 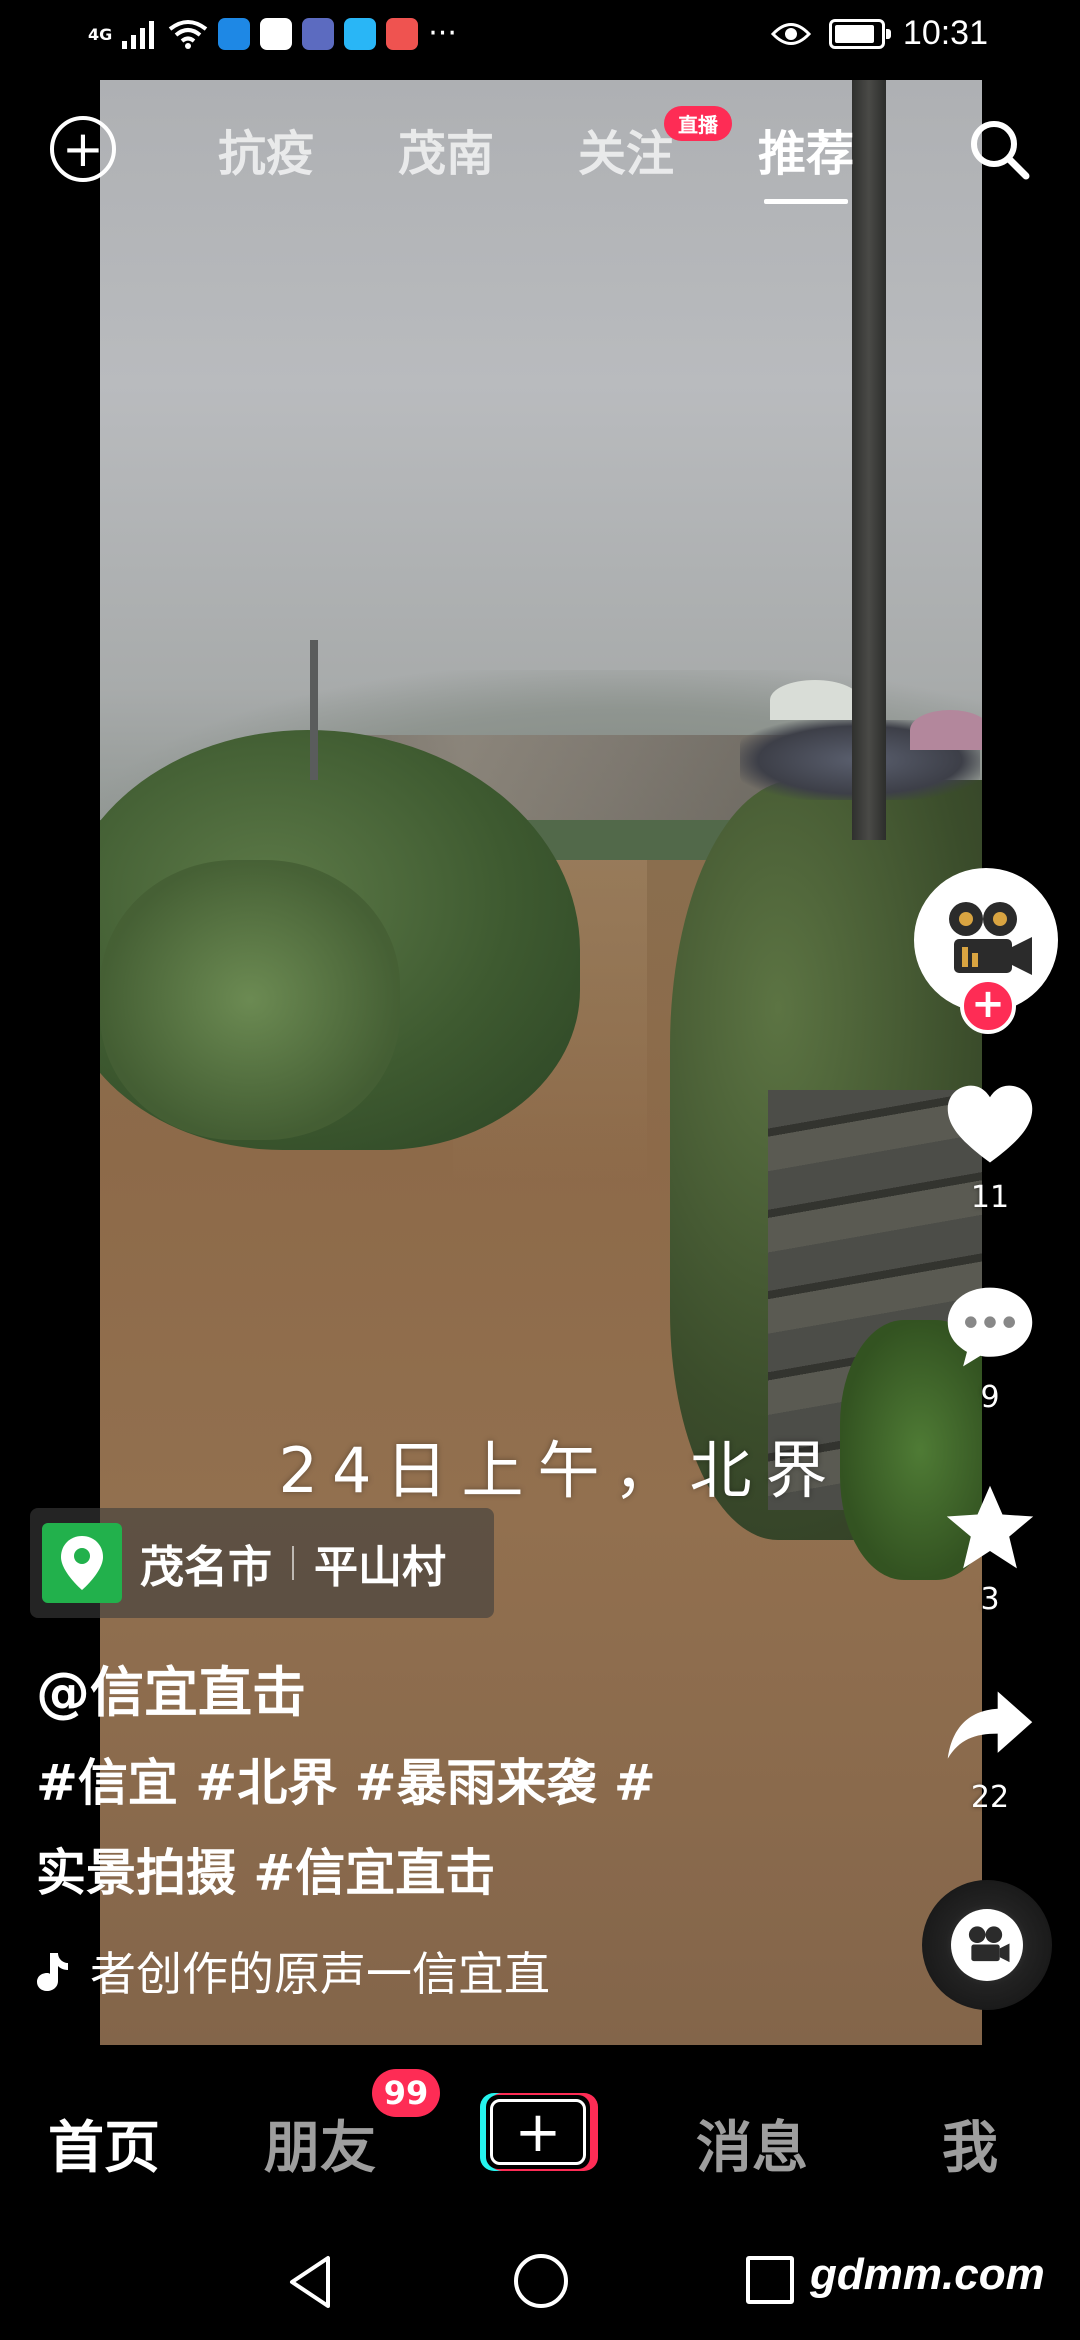 I want to click on share-button: 22, so click(x=990, y=1746).